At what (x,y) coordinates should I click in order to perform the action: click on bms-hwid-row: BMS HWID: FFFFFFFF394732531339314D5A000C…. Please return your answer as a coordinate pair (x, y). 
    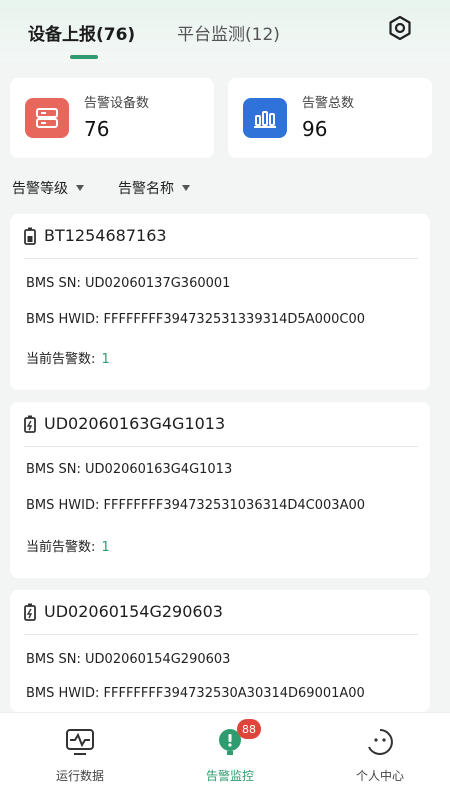
    Looking at the image, I should click on (195, 319).